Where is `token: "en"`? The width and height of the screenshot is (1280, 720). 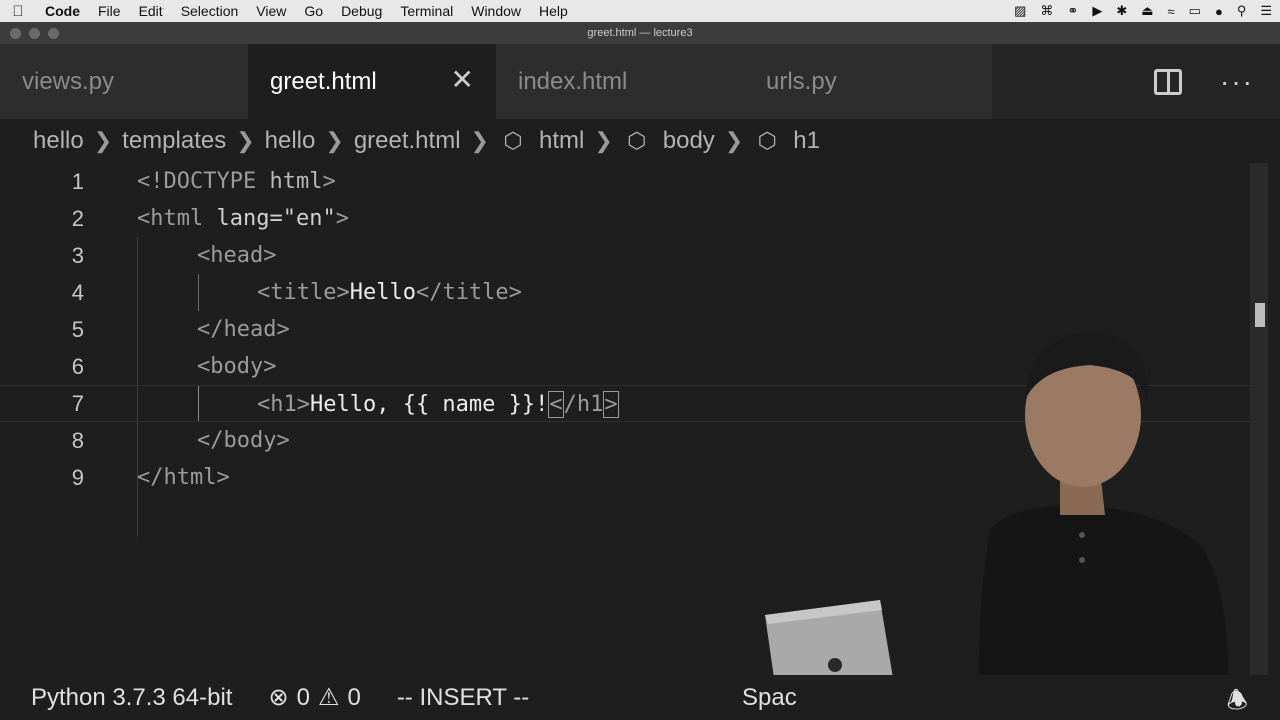 token: "en" is located at coordinates (309, 218).